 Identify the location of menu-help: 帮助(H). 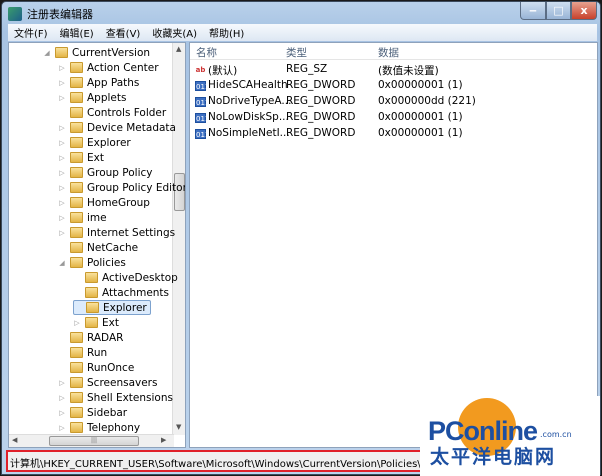
(226, 32).